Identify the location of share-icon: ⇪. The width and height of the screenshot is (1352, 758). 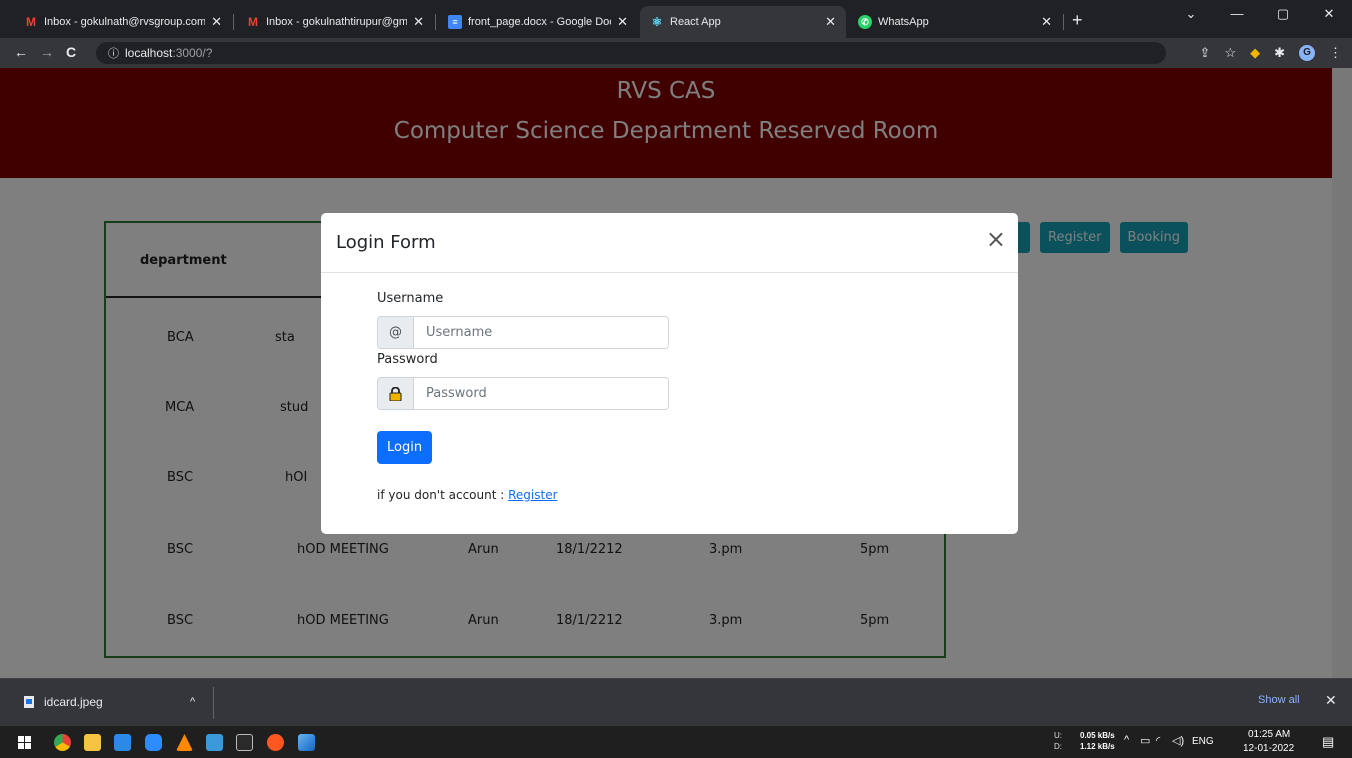
(1205, 53).